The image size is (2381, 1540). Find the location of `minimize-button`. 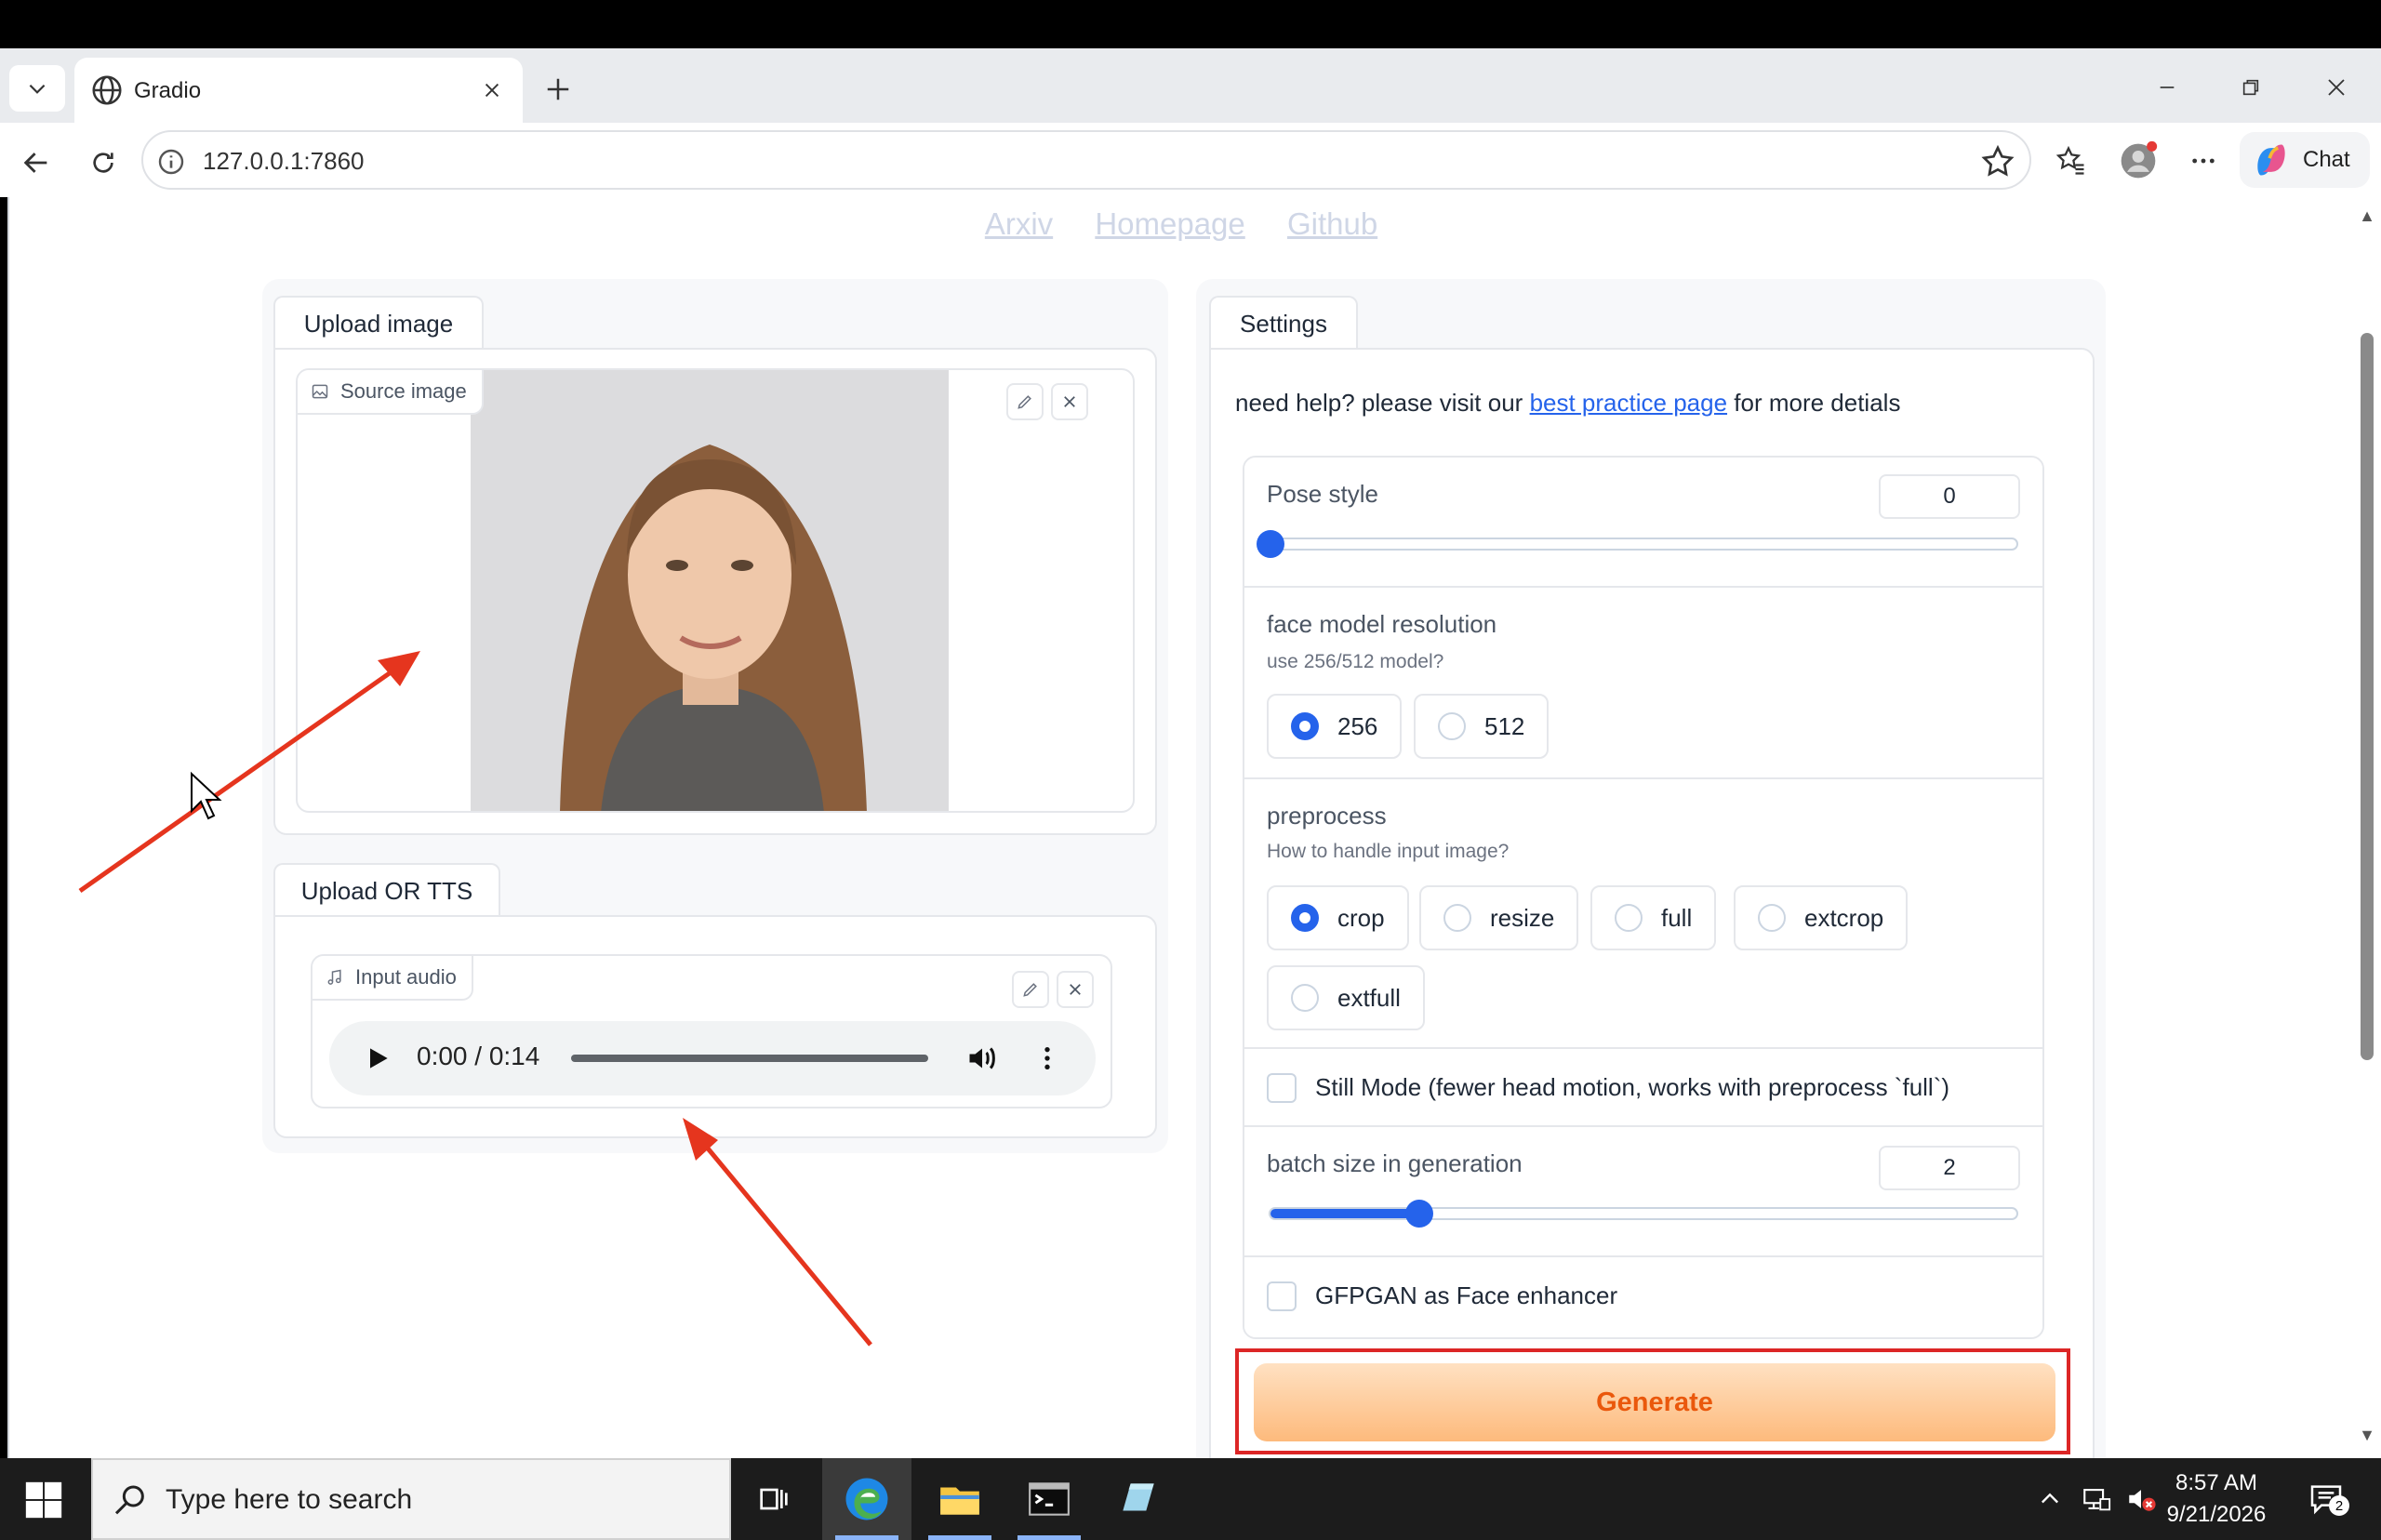

minimize-button is located at coordinates (2167, 87).